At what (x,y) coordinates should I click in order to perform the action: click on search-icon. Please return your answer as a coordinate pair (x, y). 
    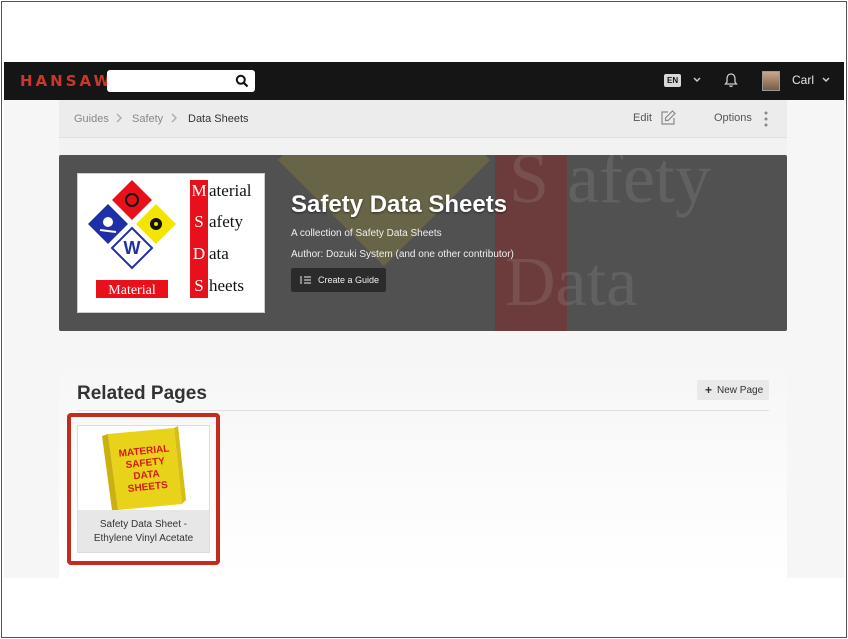
    Looking at the image, I should click on (242, 81).